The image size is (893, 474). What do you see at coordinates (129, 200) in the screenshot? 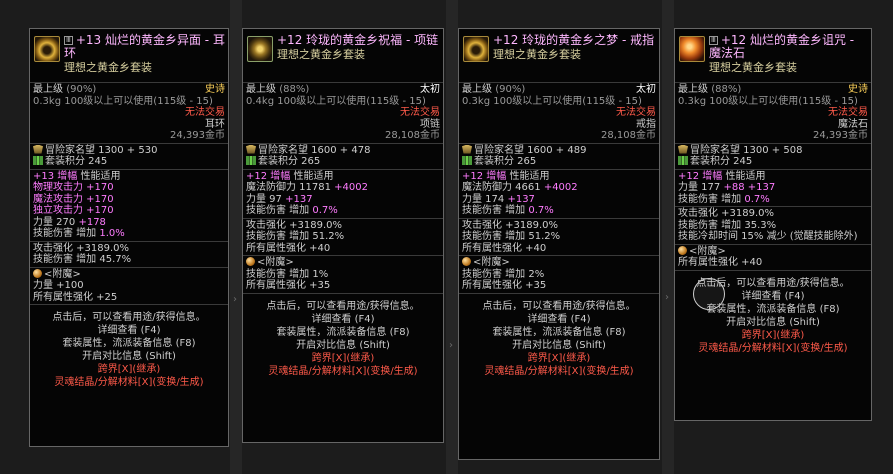
I see `stat-line: 魔法攻击力 +170` at bounding box center [129, 200].